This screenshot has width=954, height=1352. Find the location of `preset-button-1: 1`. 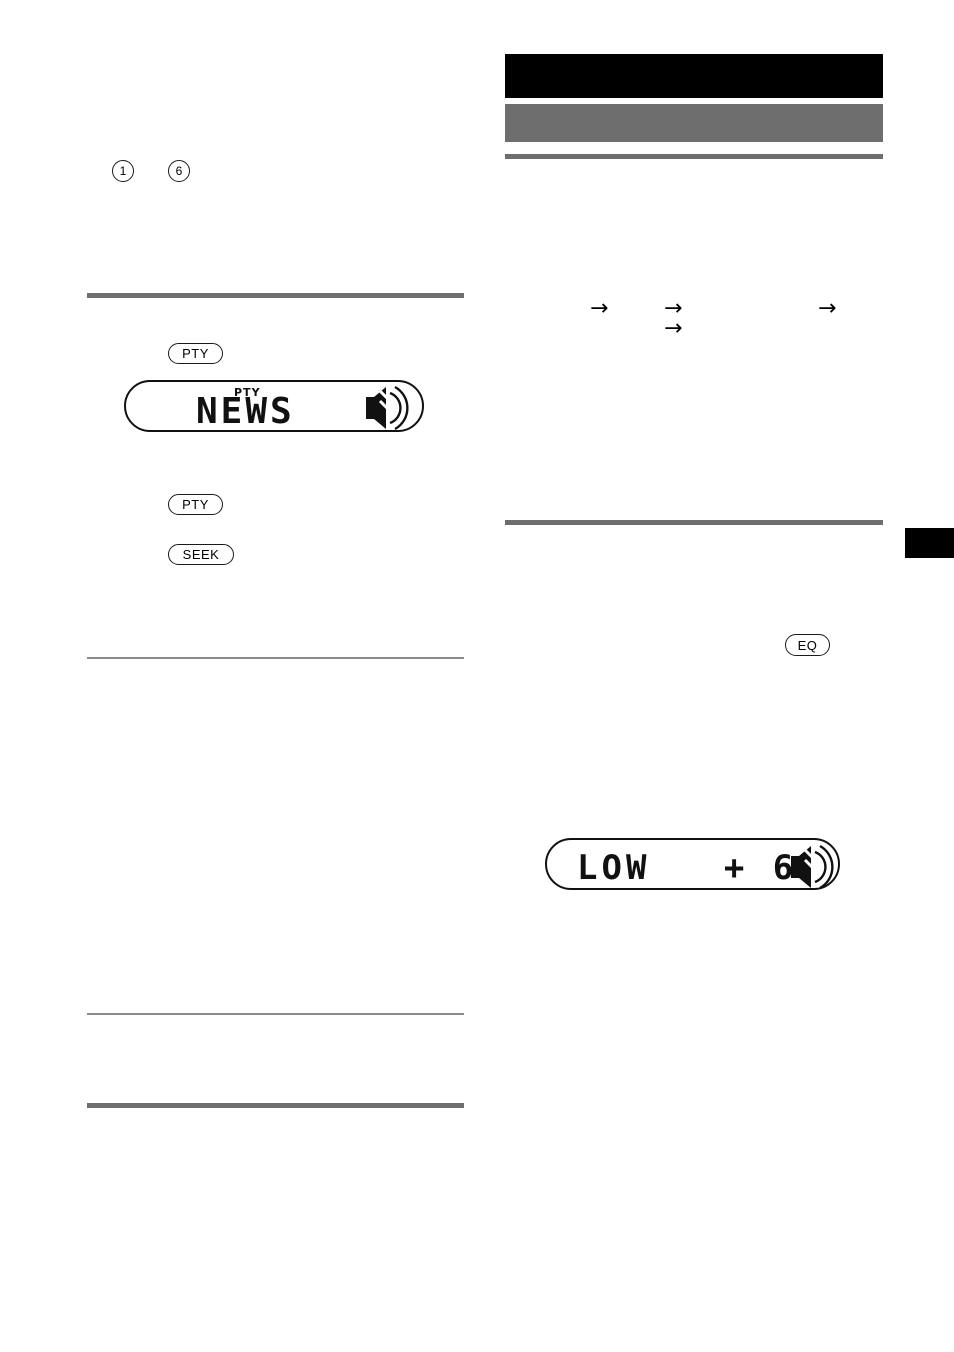

preset-button-1: 1 is located at coordinates (123, 171).